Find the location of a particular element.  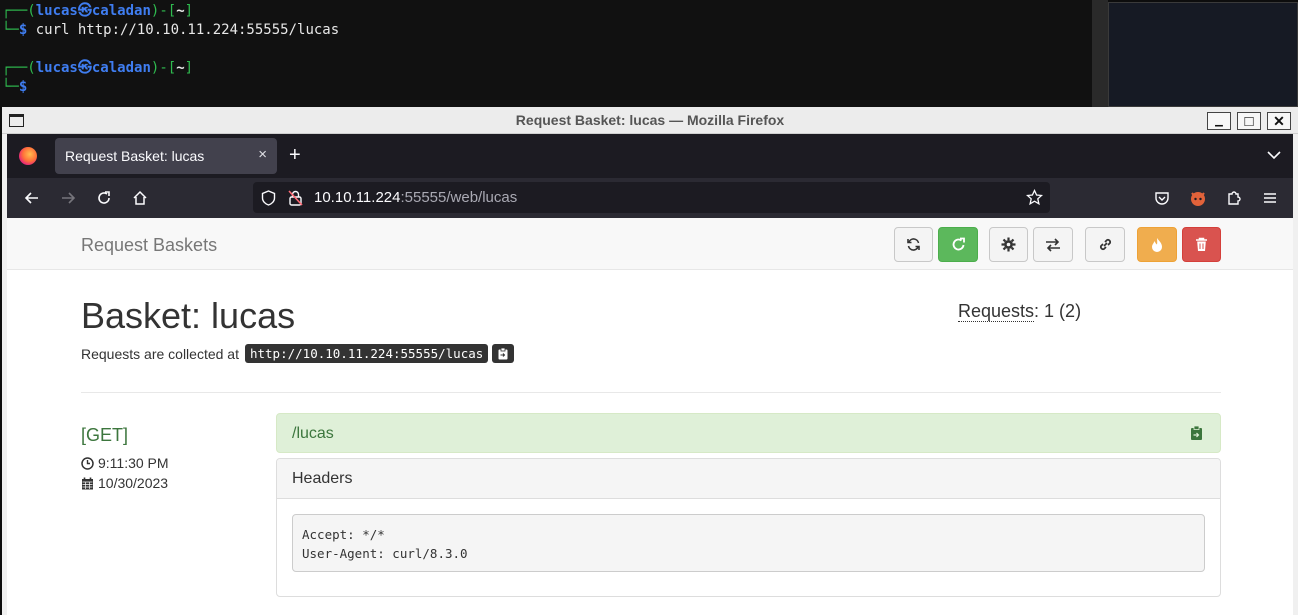

url-bar: 10.10.11.224:55555/web/lucas is located at coordinates (651, 197).